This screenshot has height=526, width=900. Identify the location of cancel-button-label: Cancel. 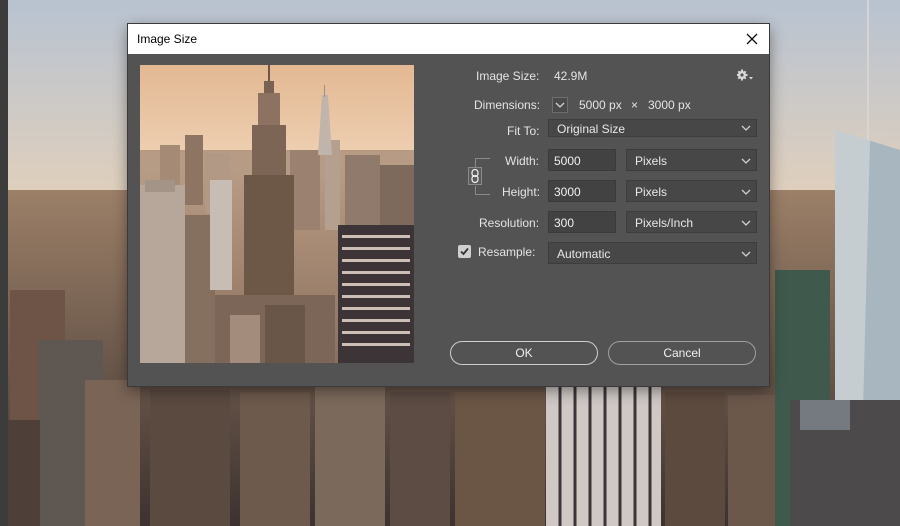
(682, 353).